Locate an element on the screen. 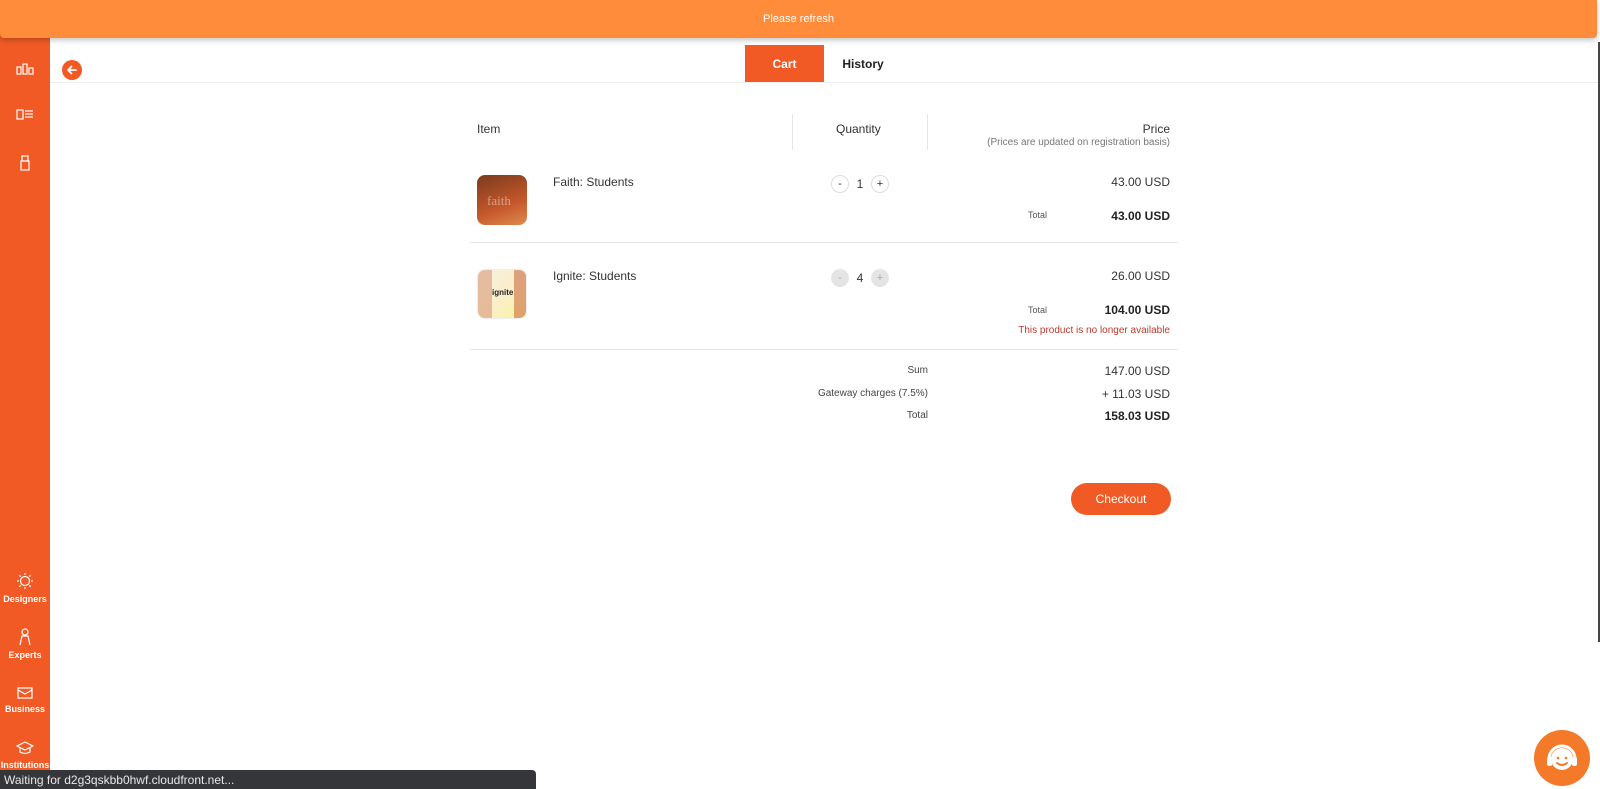 The height and width of the screenshot is (789, 1600). thumb-text: ignite is located at coordinates (503, 292).